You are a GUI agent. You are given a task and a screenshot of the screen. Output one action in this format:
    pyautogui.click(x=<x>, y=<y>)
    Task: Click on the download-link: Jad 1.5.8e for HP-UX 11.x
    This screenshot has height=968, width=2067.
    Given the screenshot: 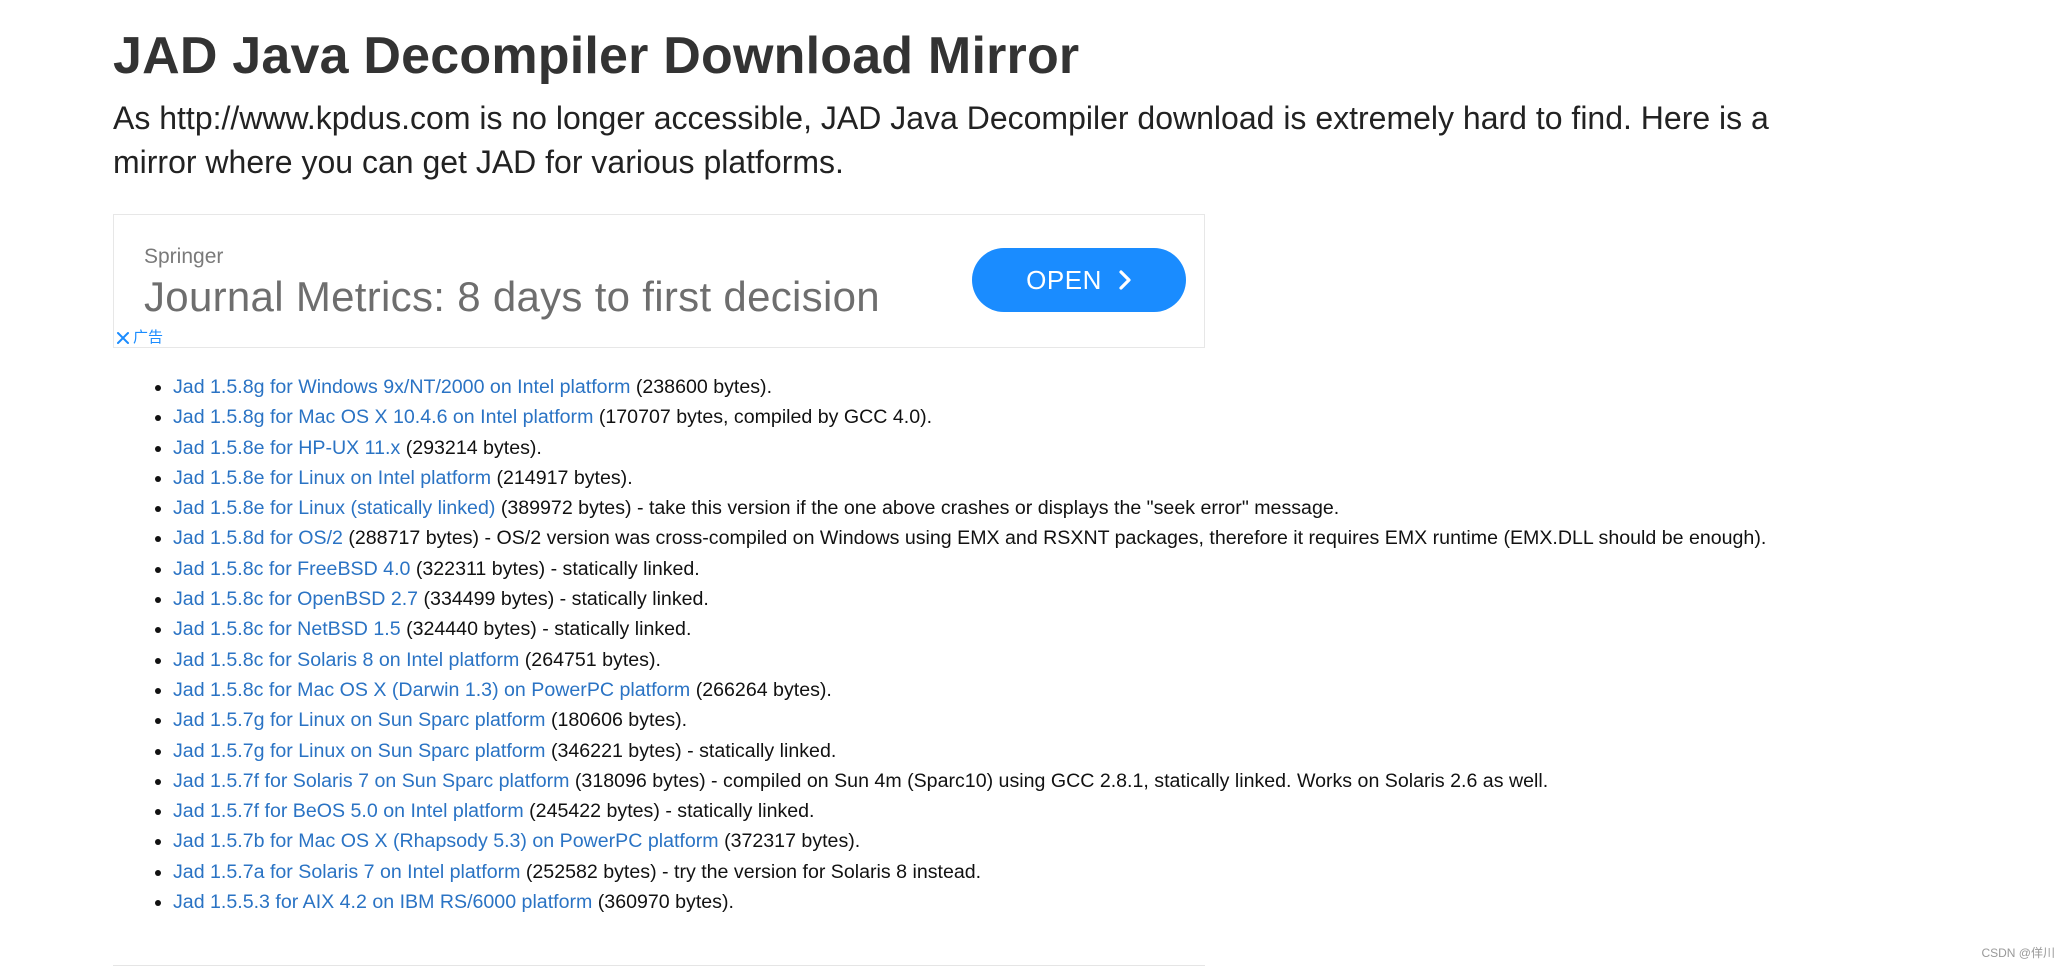 What is the action you would take?
    pyautogui.click(x=286, y=448)
    